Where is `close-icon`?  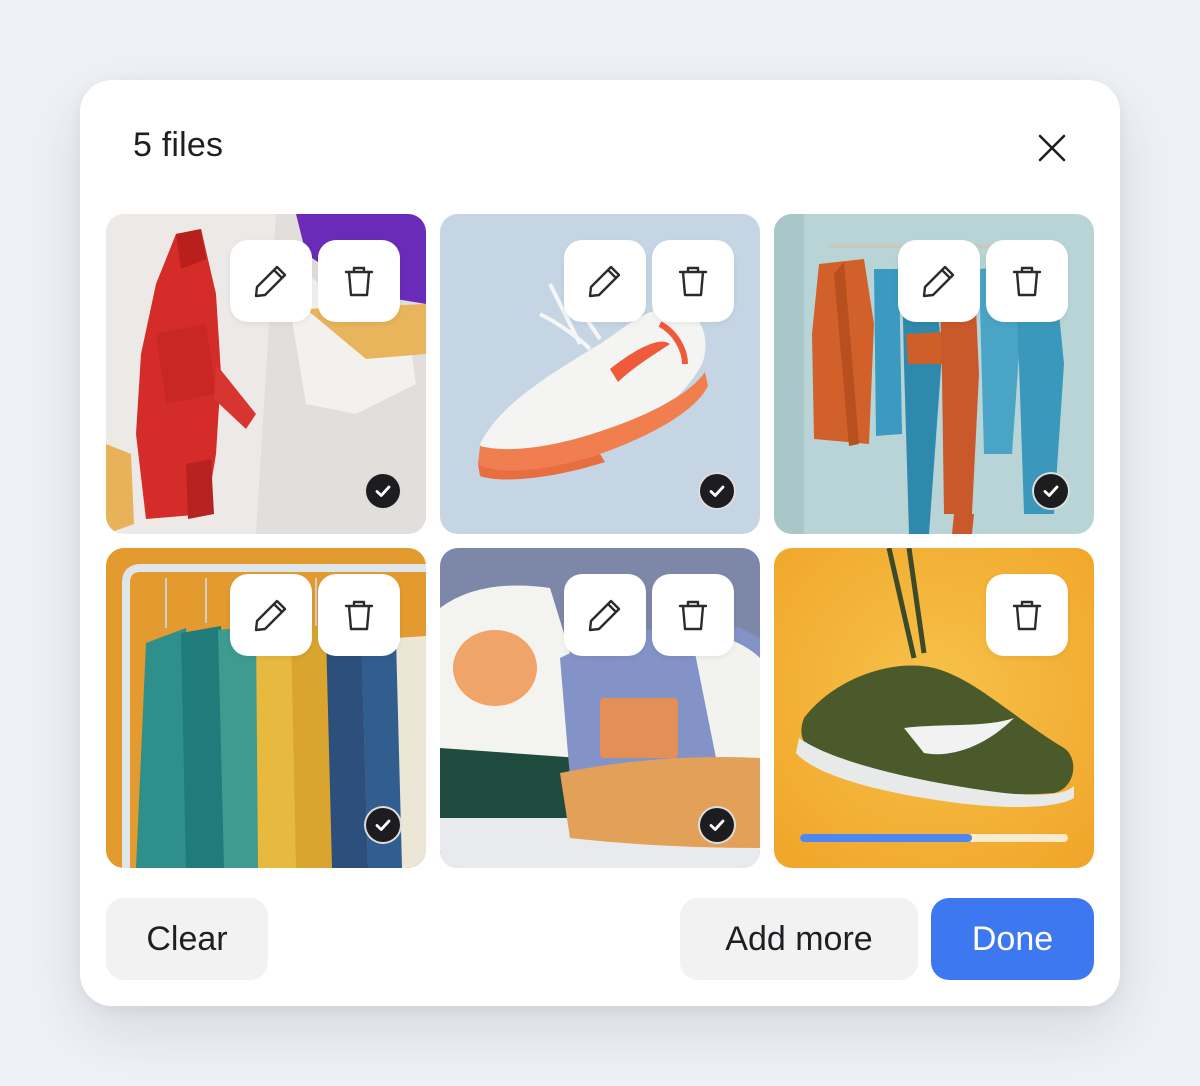
close-icon is located at coordinates (1052, 148).